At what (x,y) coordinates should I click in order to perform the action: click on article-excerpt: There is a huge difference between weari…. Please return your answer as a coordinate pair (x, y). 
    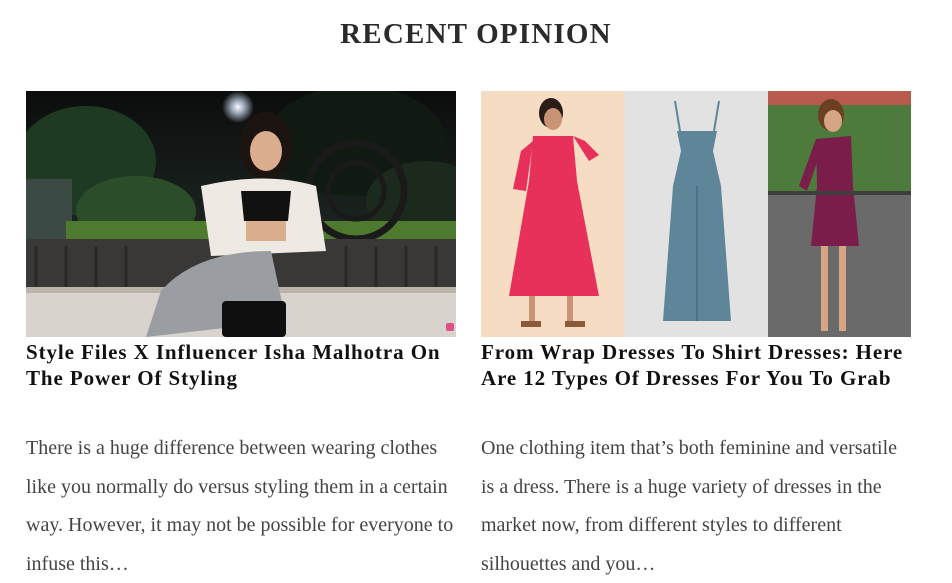
    Looking at the image, I should click on (240, 506).